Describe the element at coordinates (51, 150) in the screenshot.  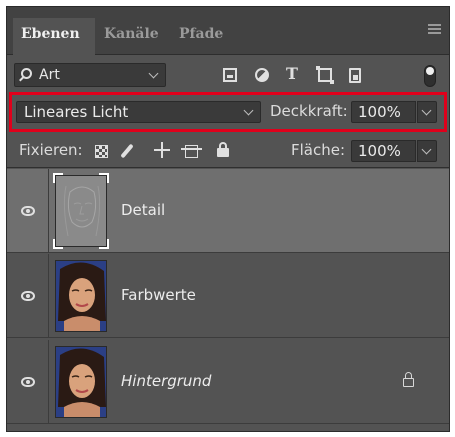
I see `lock-label: Fixieren:` at that location.